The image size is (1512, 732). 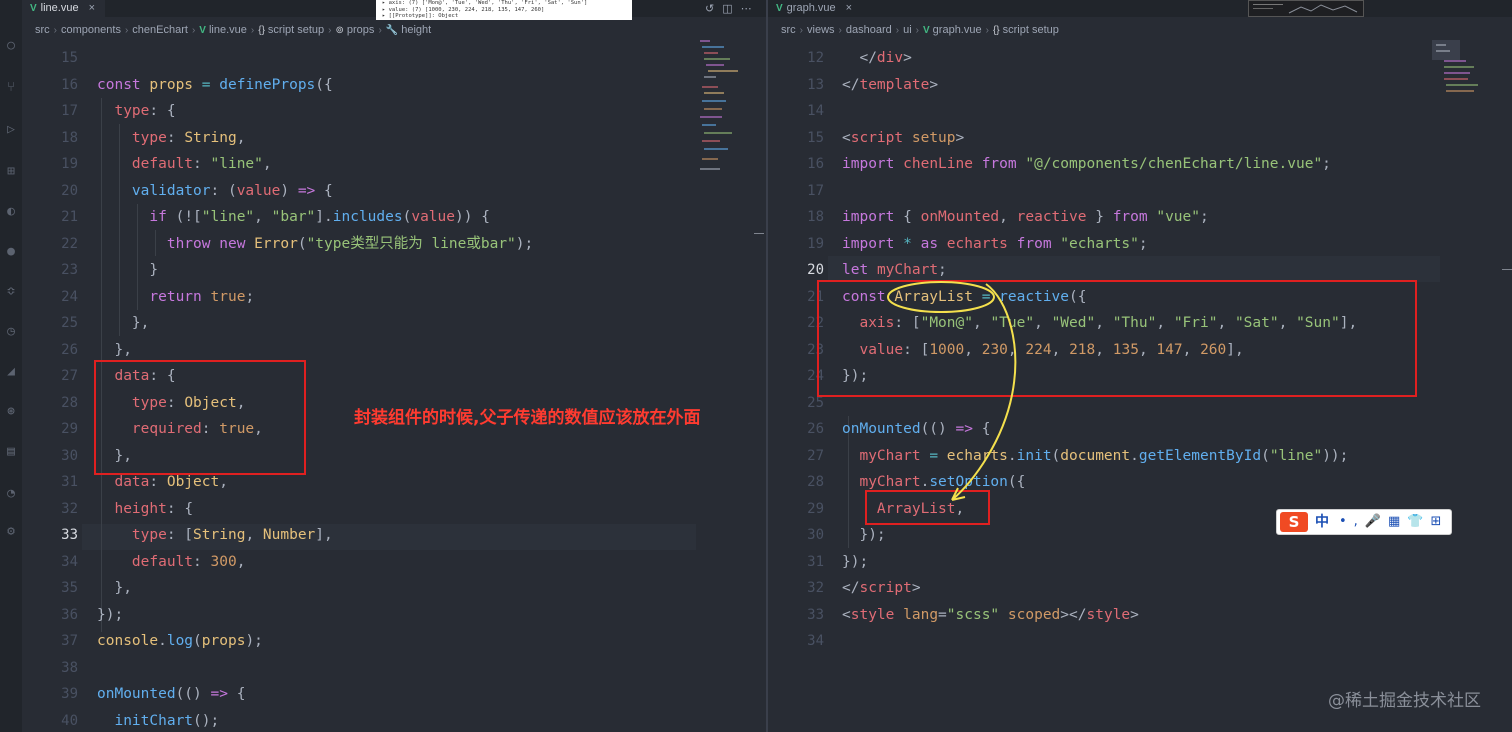 I want to click on thumbnail-chart-icon, so click(x=1305, y=9).